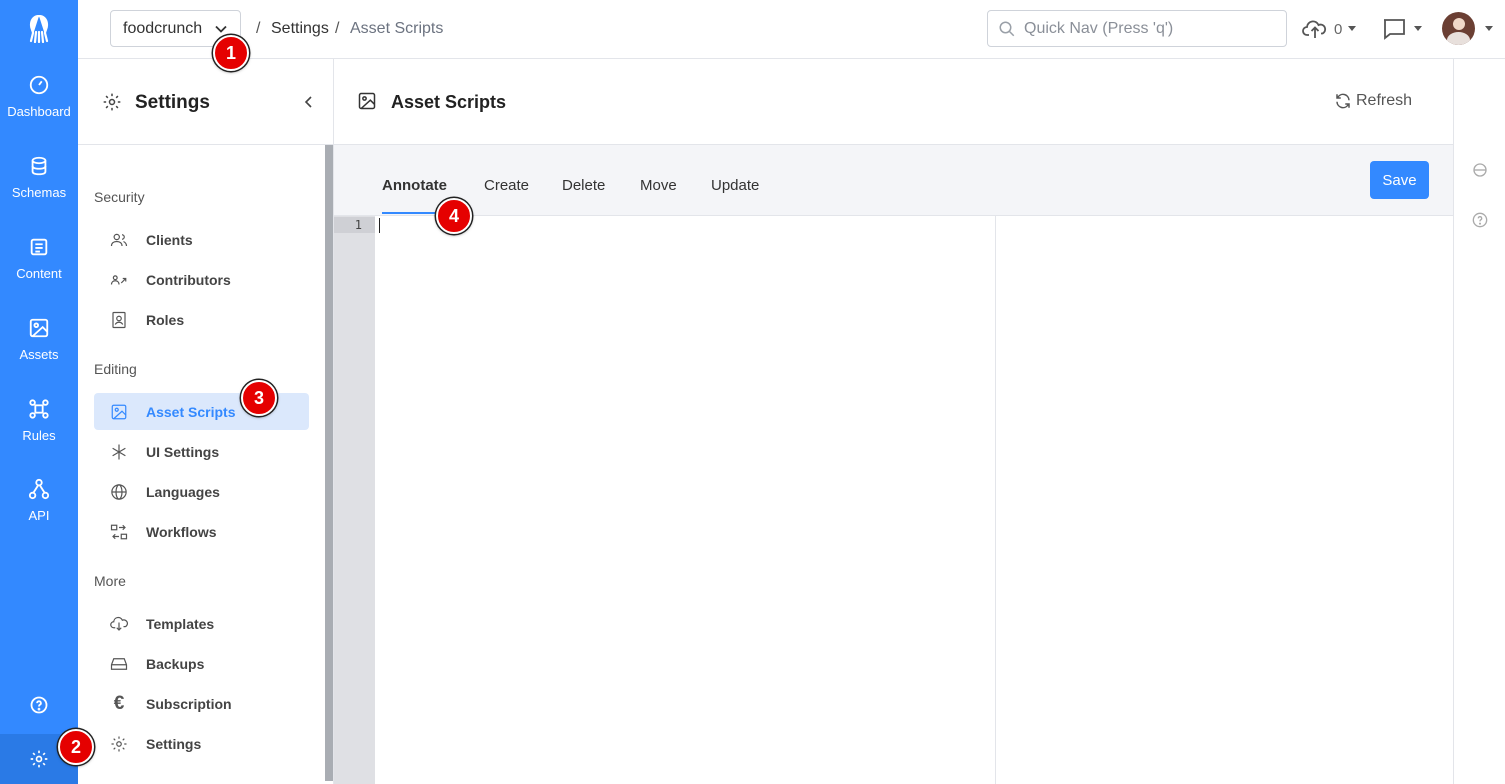  I want to click on rail-item-label: Dashboard, so click(39, 111).